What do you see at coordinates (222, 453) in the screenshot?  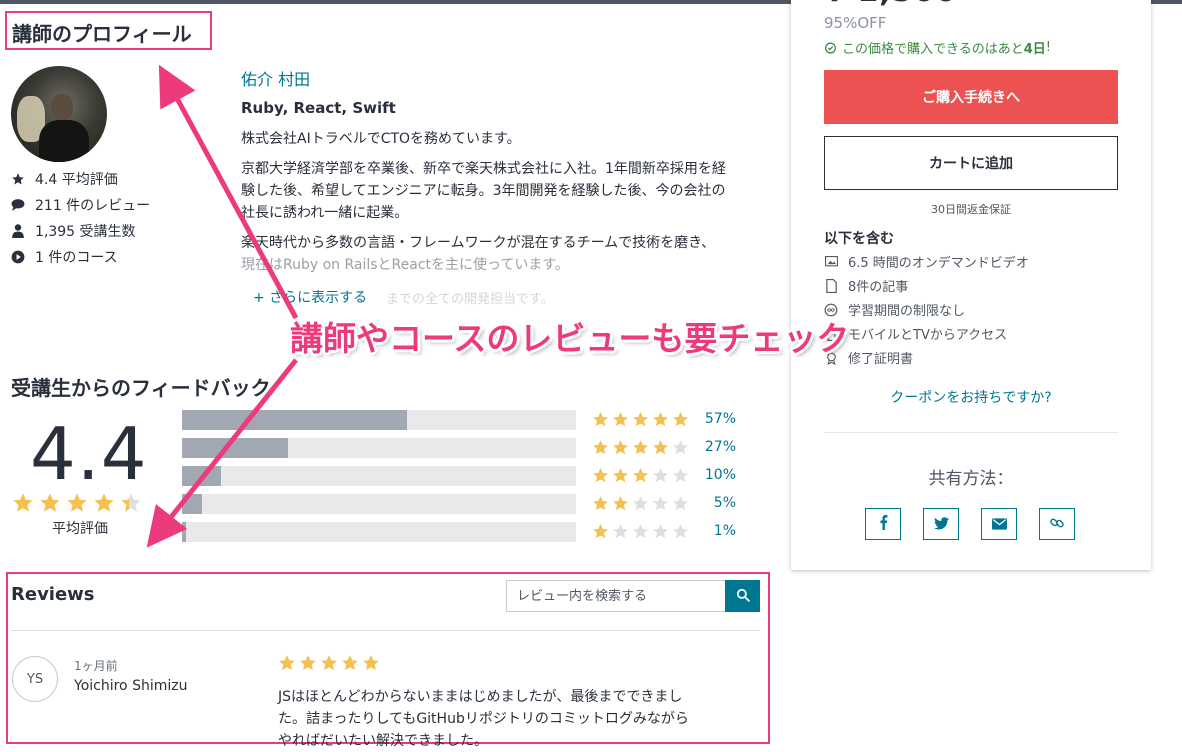 I see `arrow-to-reviews` at bounding box center [222, 453].